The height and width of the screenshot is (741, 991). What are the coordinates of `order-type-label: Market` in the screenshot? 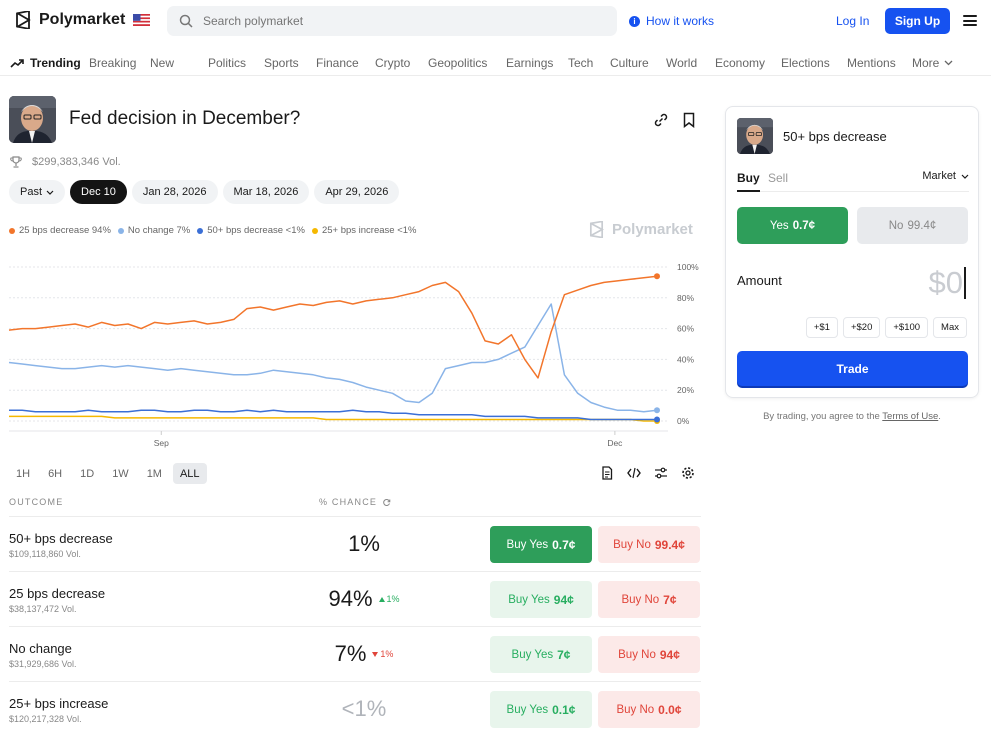 It's located at (939, 176).